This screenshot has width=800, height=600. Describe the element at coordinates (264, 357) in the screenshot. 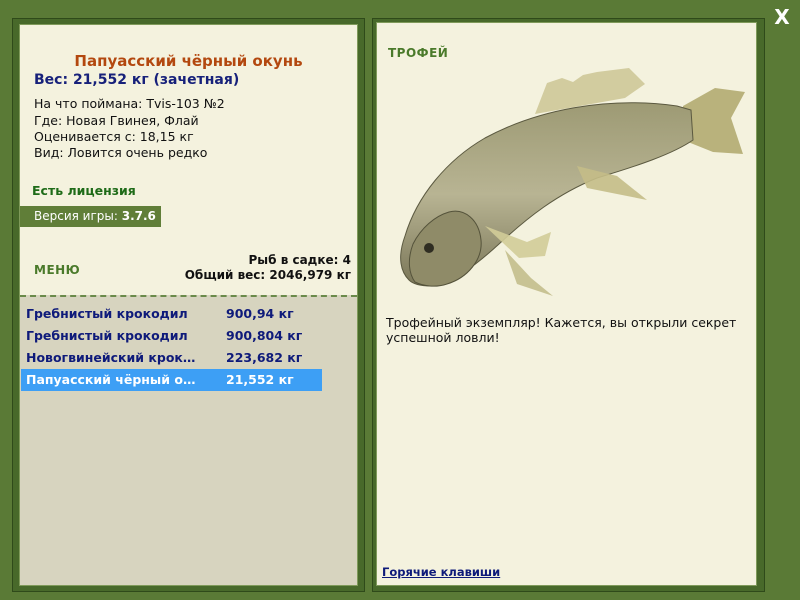

I see `catch-weight: 223,682 кг` at that location.